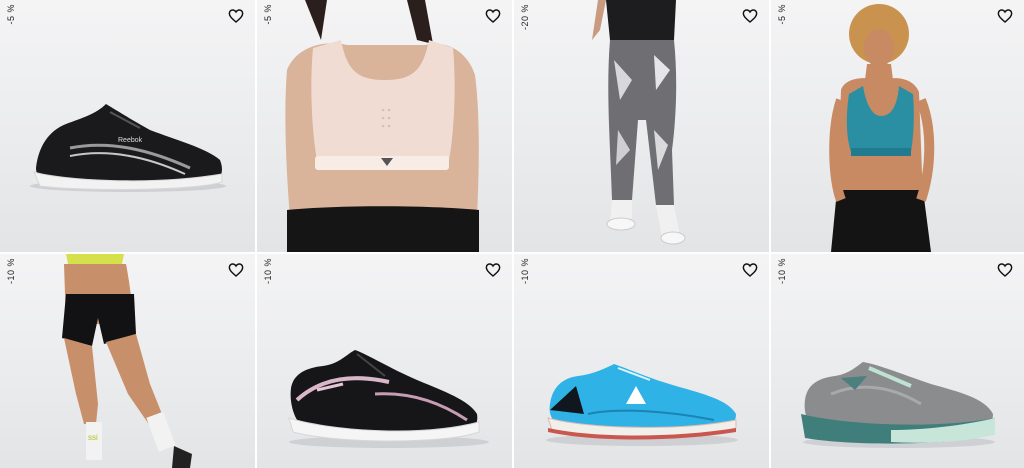 This screenshot has height=468, width=1024. Describe the element at coordinates (639, 122) in the screenshot. I see `printed-leggings-image` at that location.